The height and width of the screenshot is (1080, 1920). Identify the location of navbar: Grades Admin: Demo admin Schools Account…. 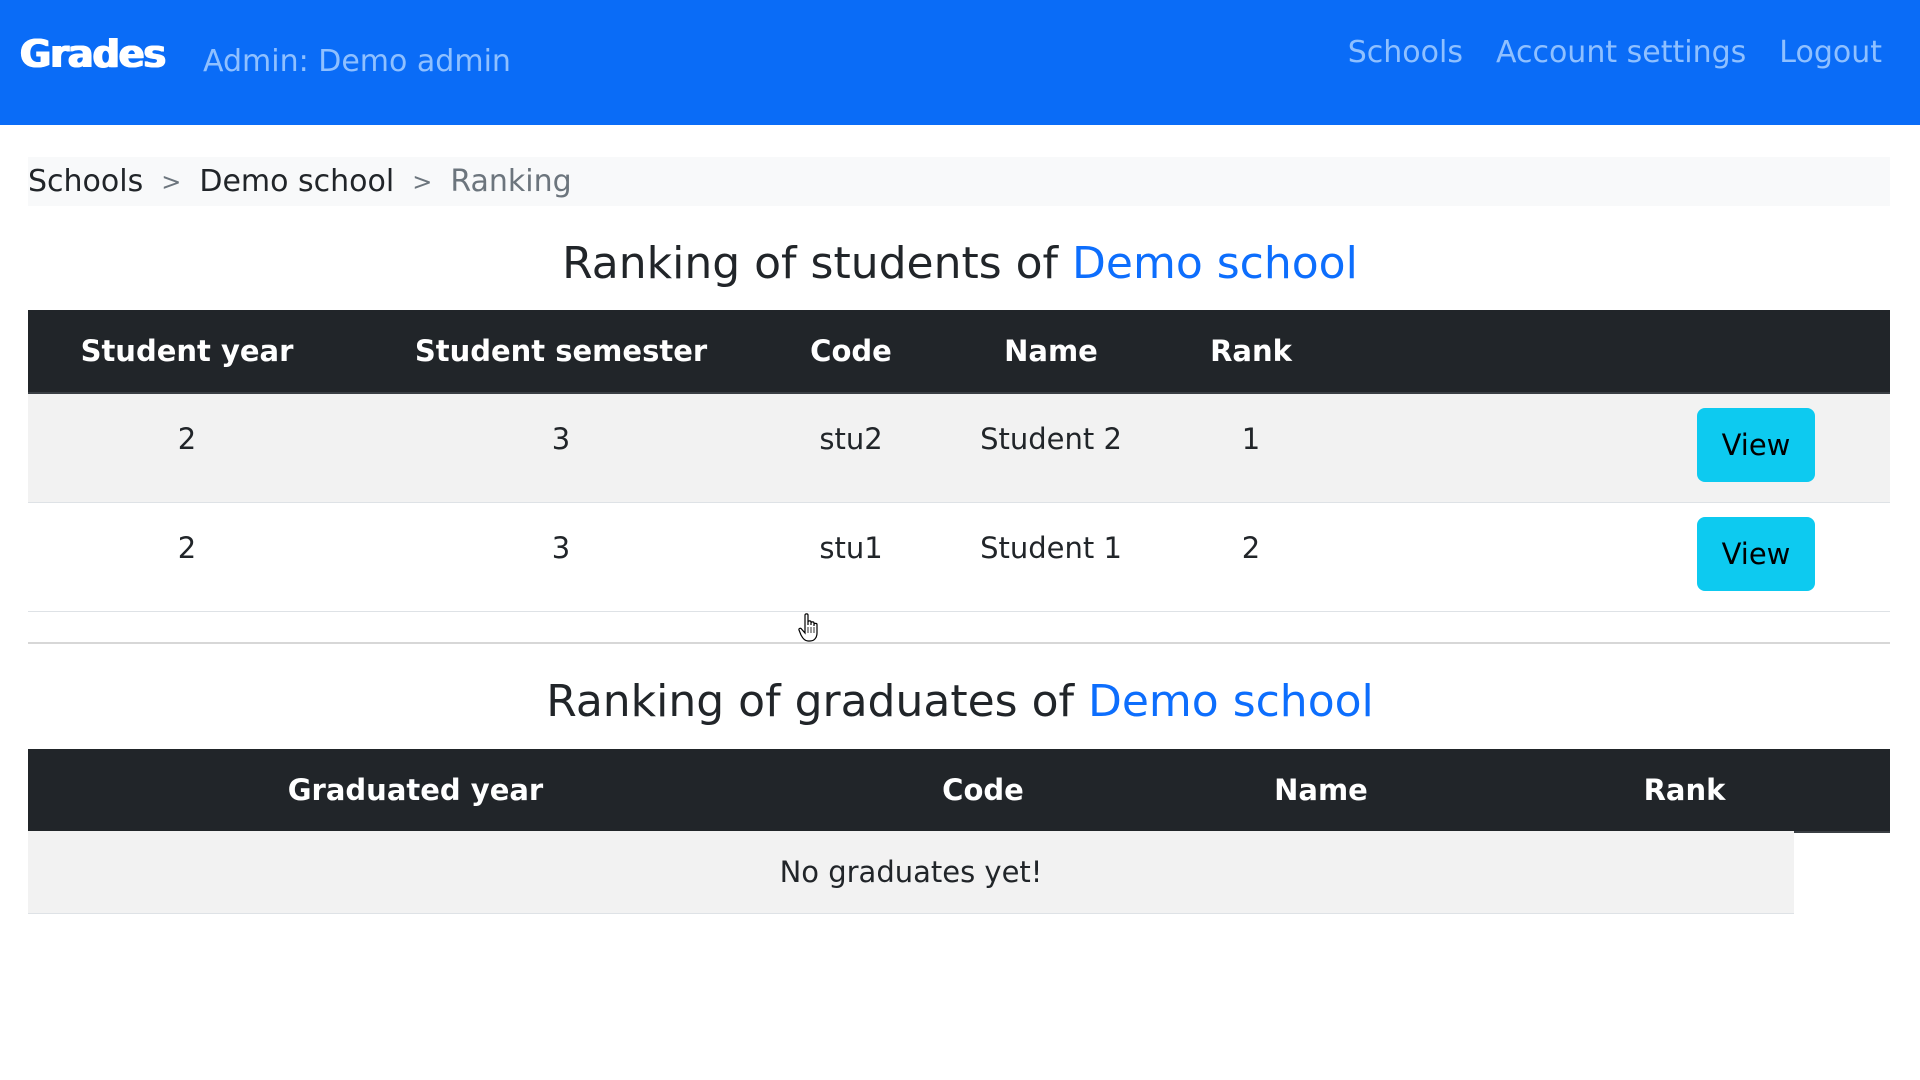
(960, 62).